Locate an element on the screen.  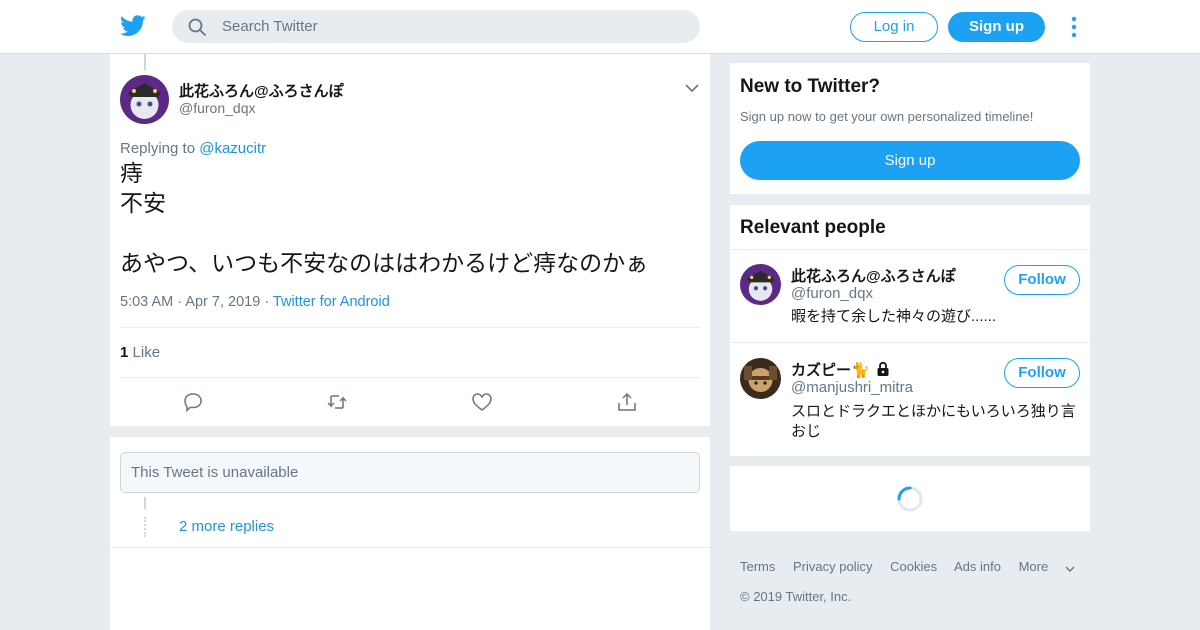
like-count-number: 1 is located at coordinates (124, 352).